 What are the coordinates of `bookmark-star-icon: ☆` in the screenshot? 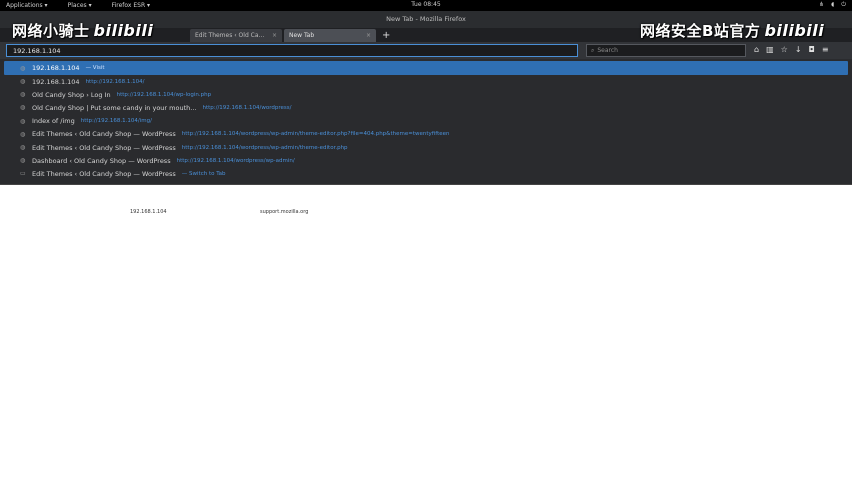 It's located at (784, 49).